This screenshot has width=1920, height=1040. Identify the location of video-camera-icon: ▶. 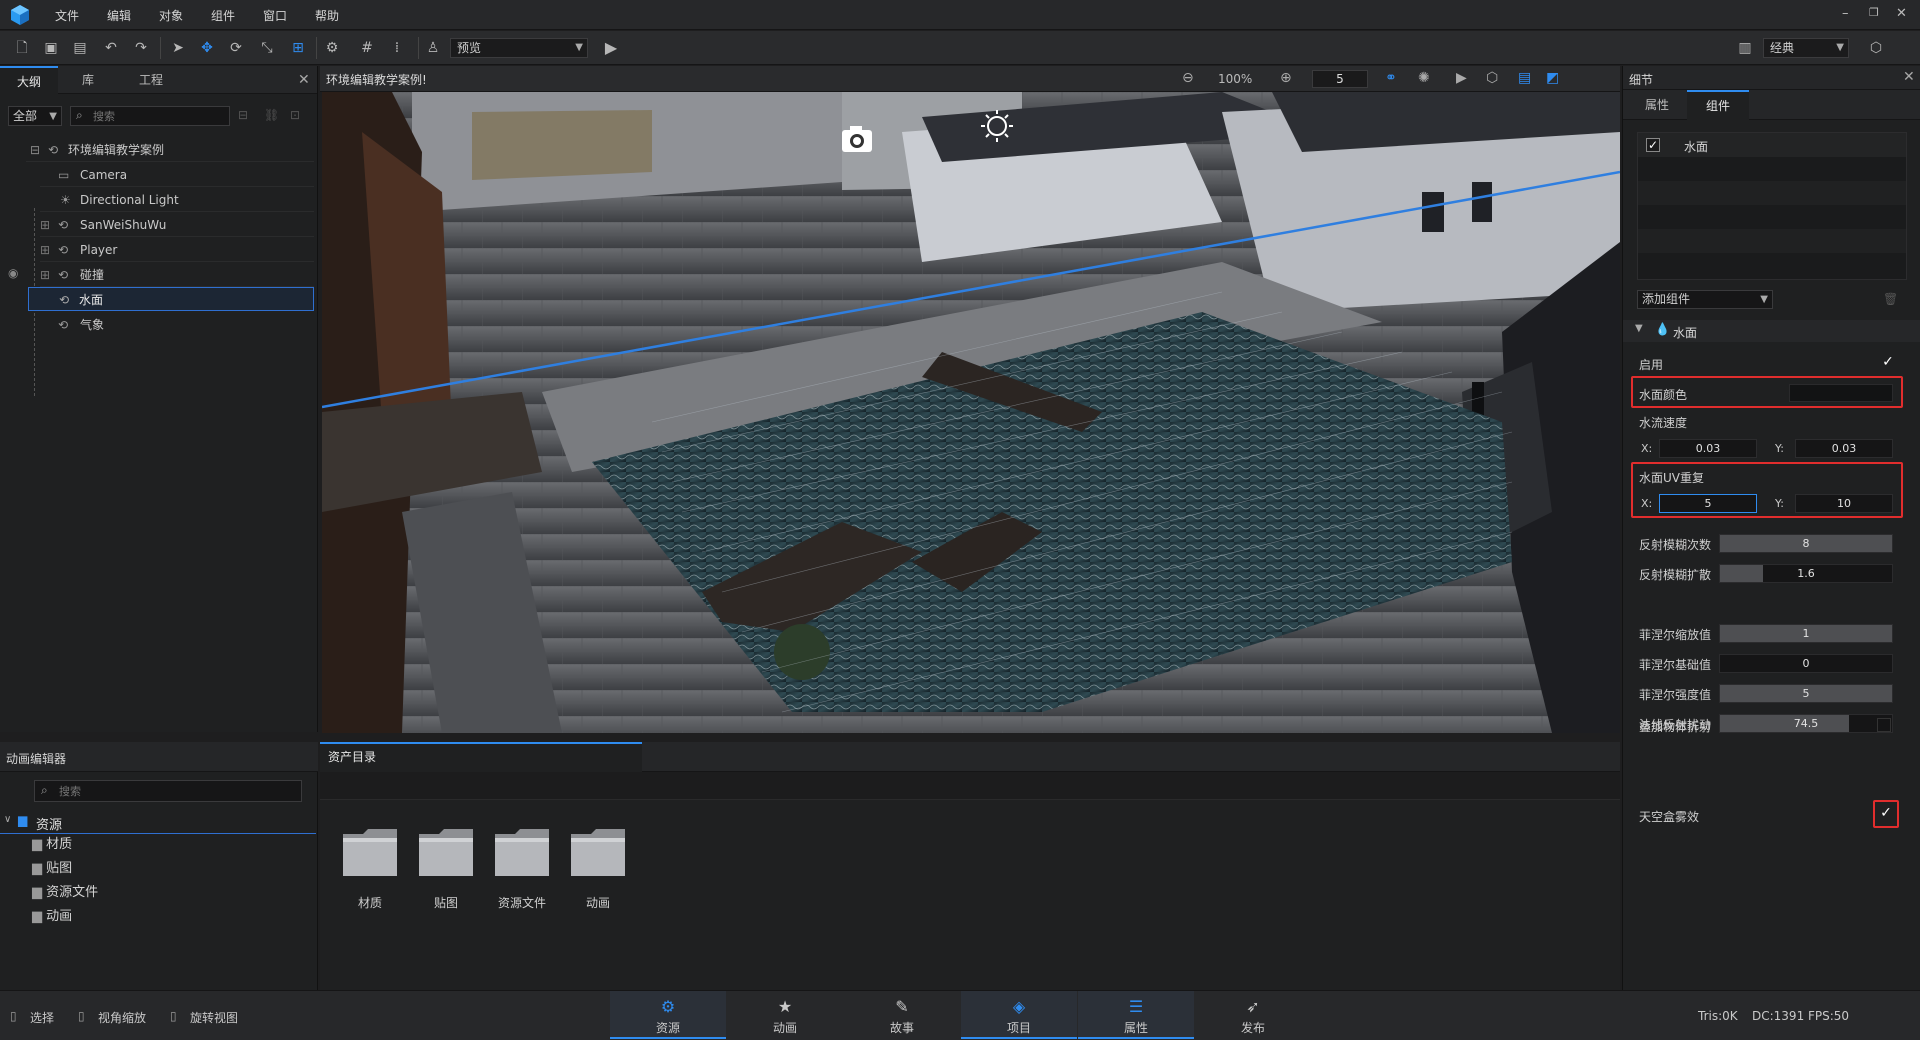
(1461, 78).